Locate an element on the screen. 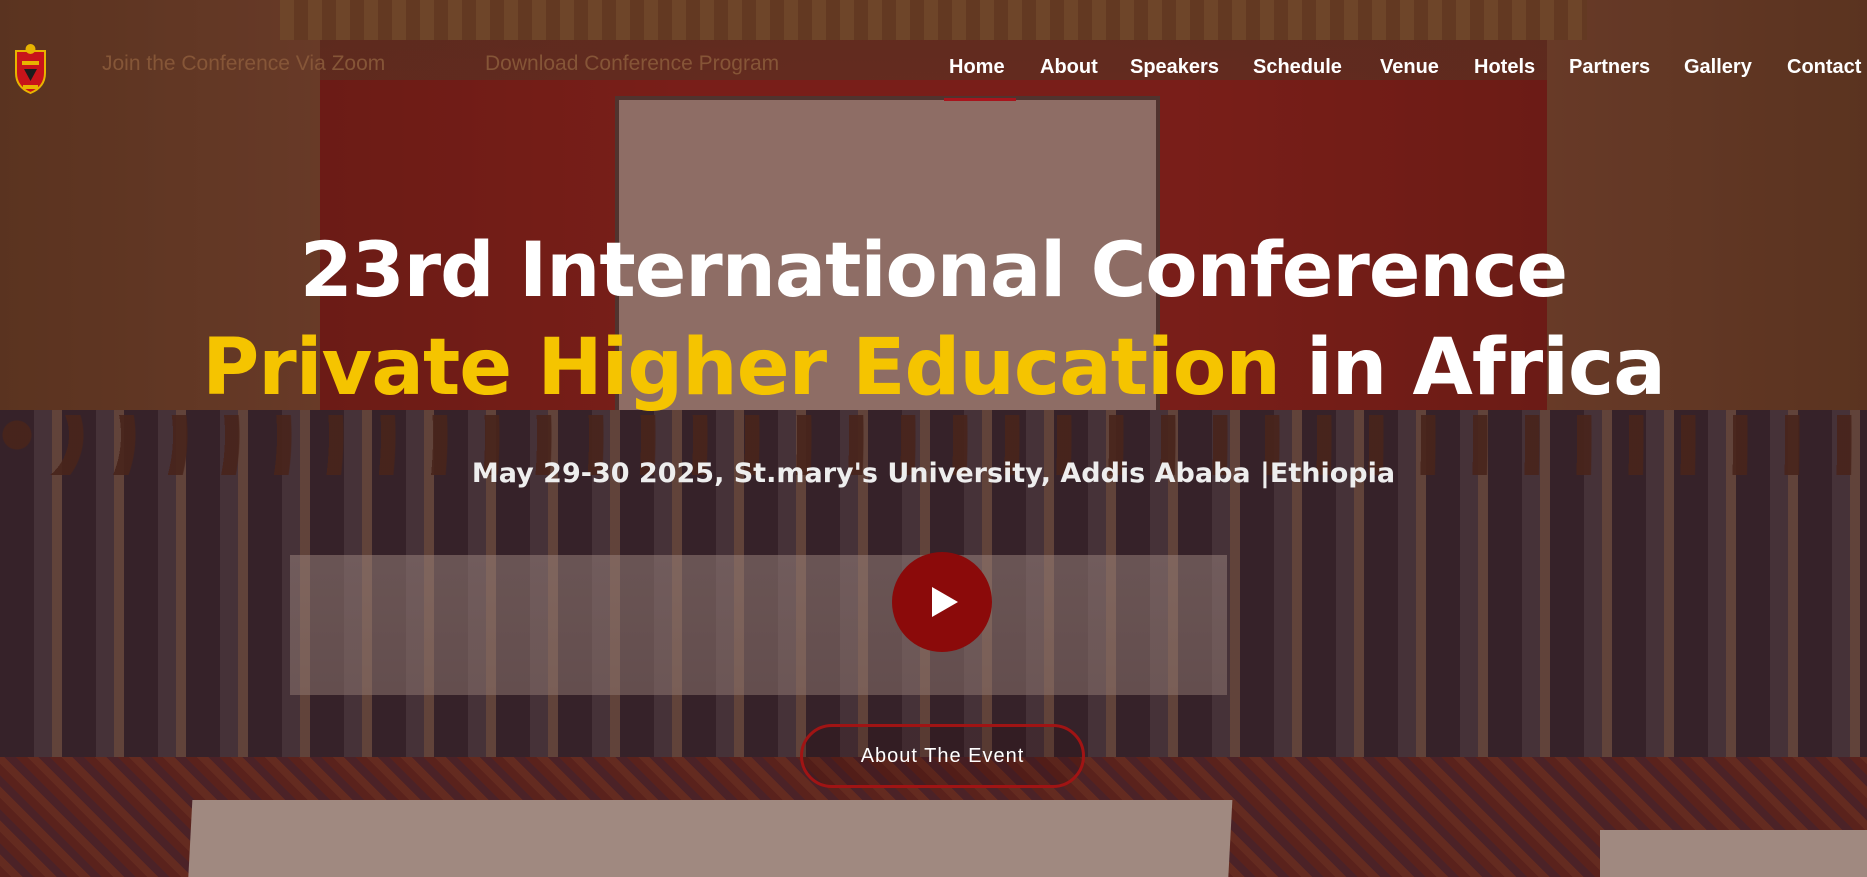  play-video-button is located at coordinates (942, 602).